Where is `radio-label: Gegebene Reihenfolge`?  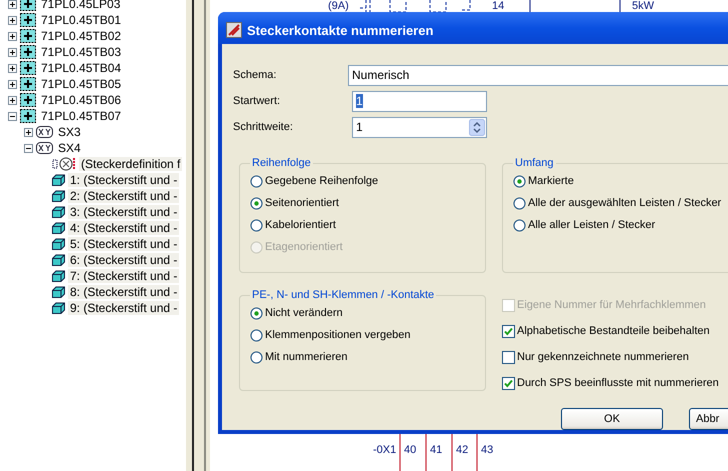 radio-label: Gegebene Reihenfolge is located at coordinates (321, 181).